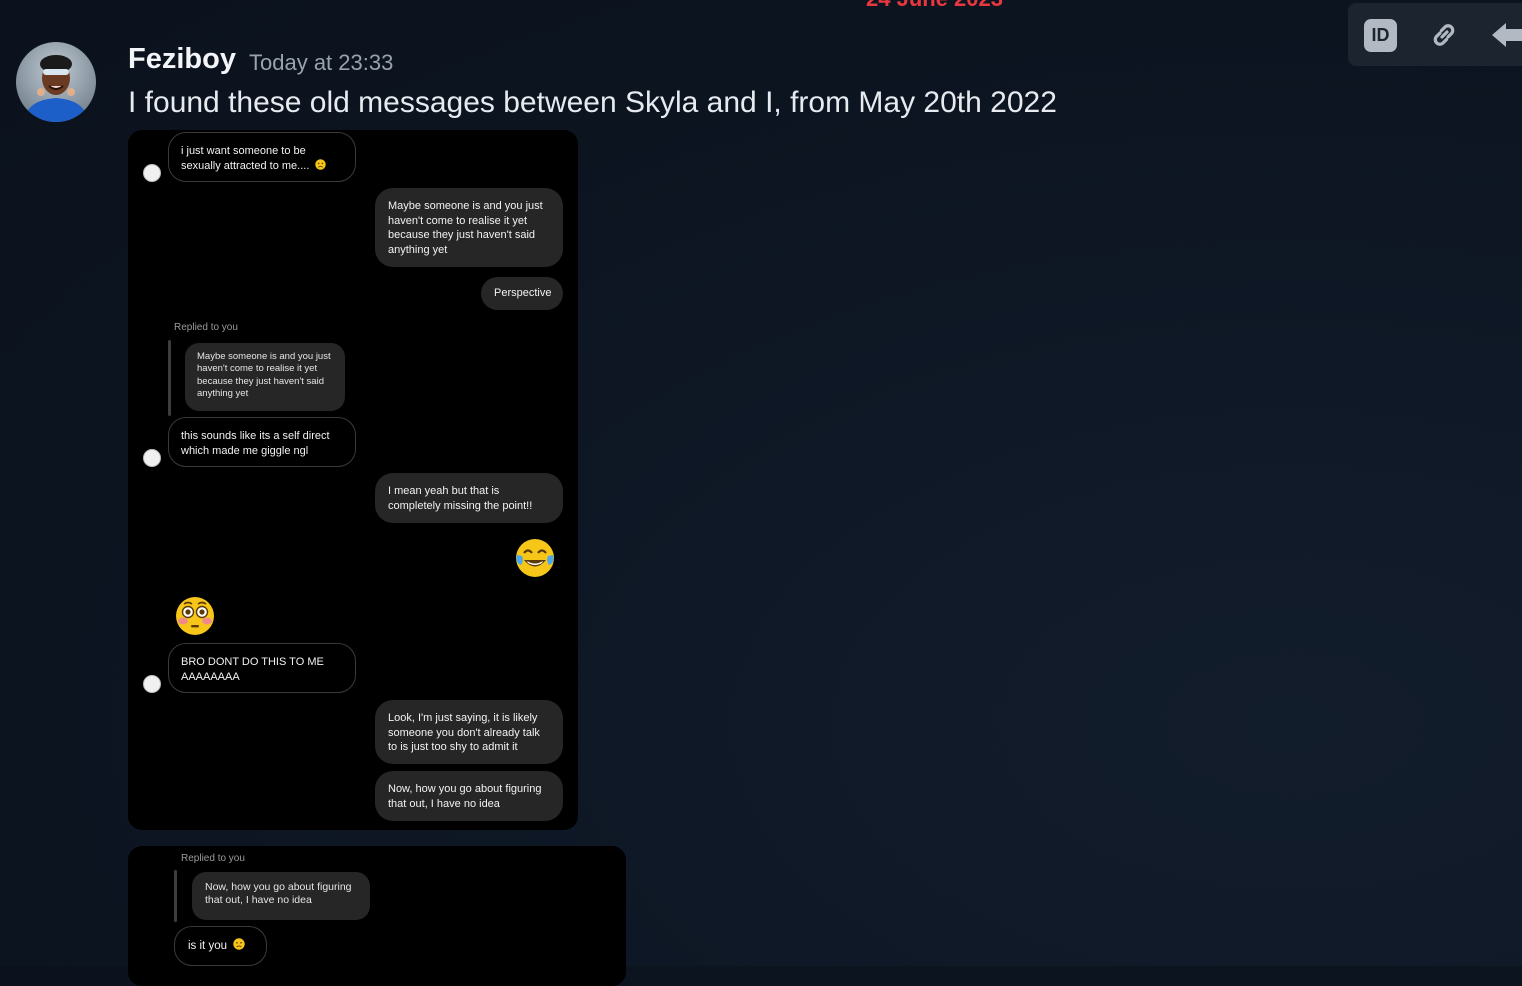 This screenshot has width=1522, height=986. I want to click on avatar, so click(56, 82).